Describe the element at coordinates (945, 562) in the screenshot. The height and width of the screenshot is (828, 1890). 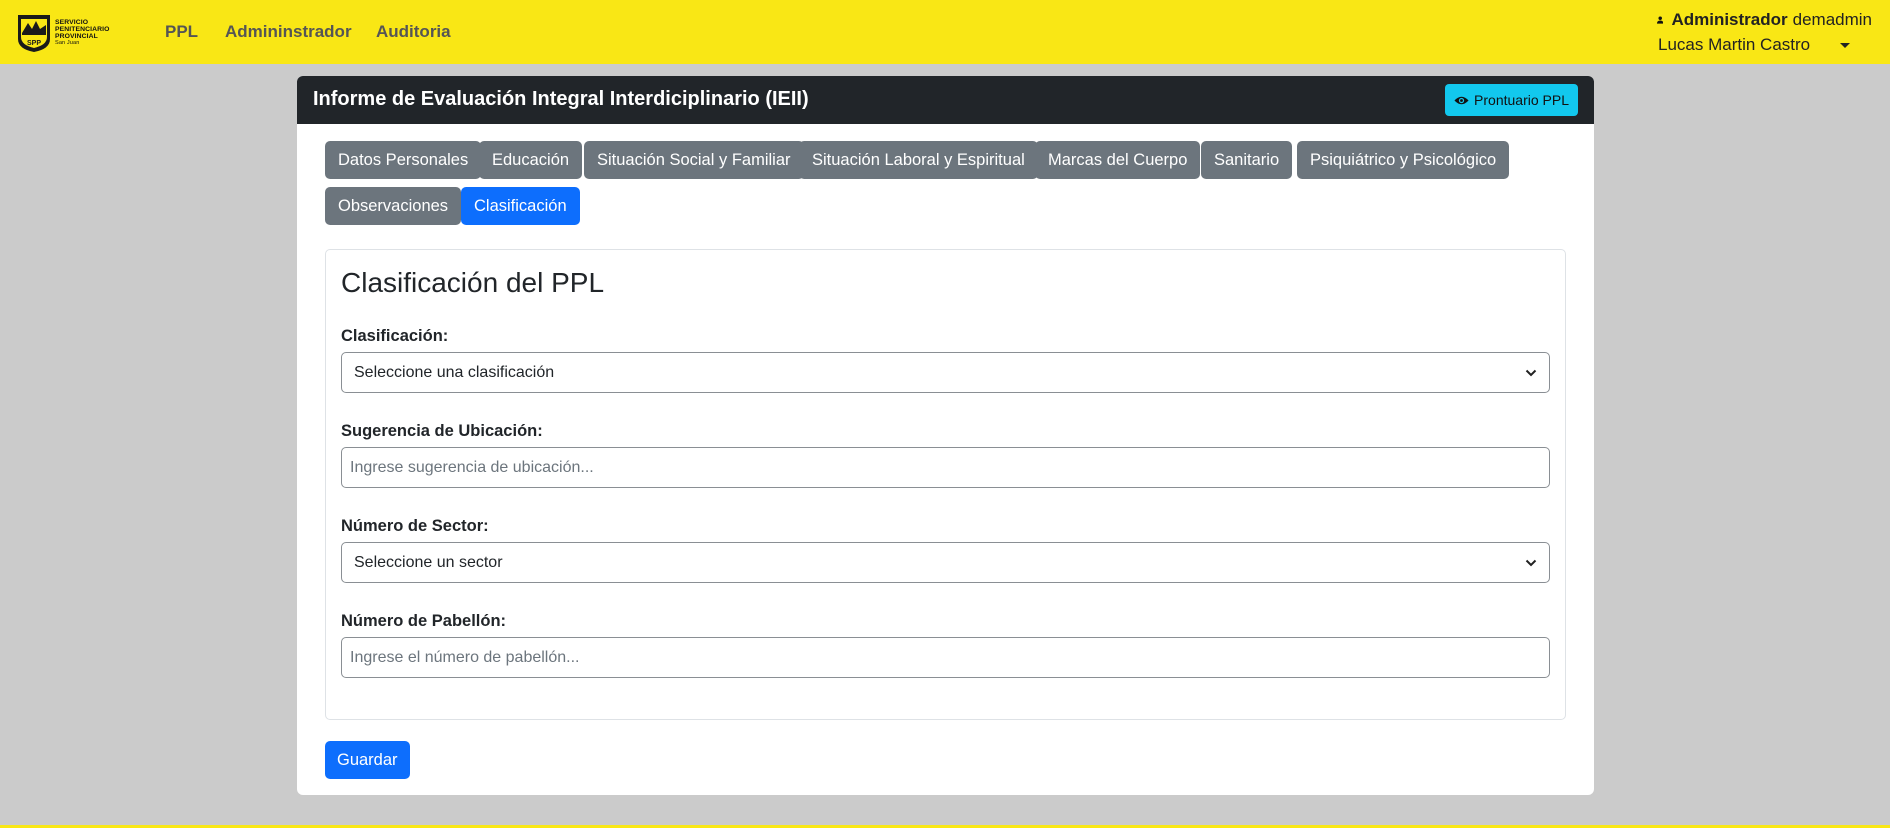
I see `sector-select: Seleccione un sector` at that location.